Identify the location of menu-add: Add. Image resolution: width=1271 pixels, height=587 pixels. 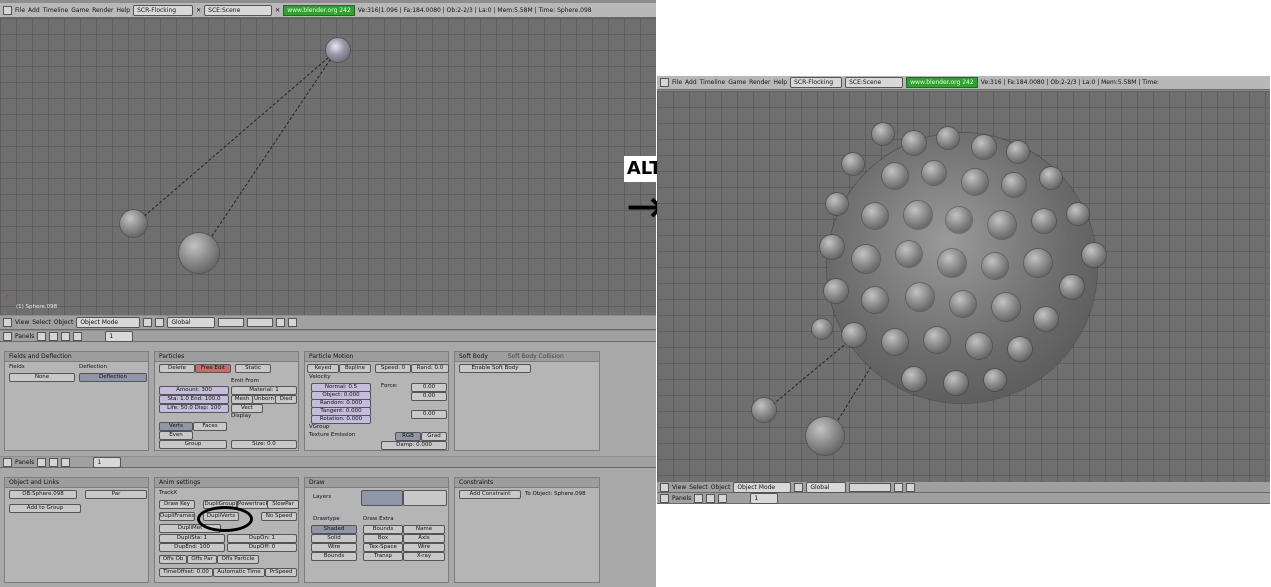
(34, 10).